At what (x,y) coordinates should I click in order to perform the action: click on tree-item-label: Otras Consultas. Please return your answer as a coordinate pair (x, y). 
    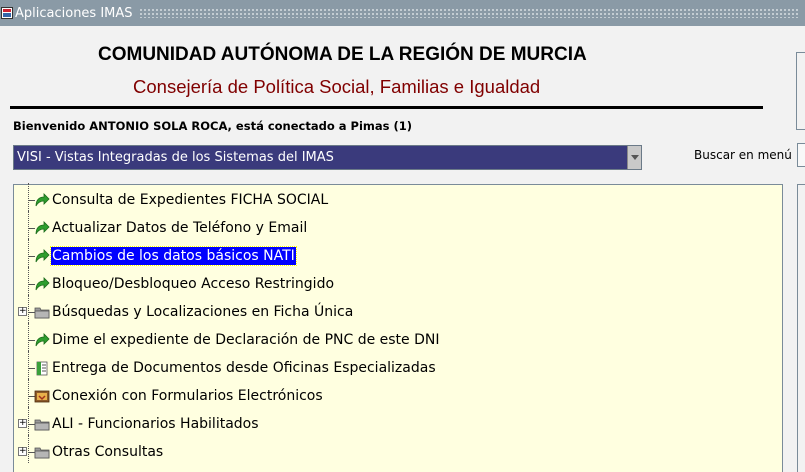
    Looking at the image, I should click on (108, 452).